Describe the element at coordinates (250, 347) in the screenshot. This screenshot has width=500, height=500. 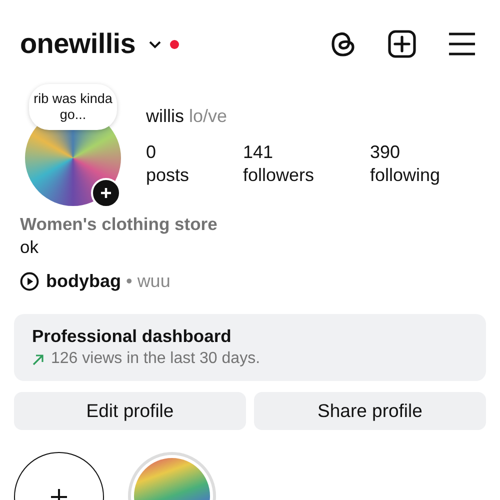
I see `dashboard-card: Professional dashboard 126 views in the last 30 days.` at that location.